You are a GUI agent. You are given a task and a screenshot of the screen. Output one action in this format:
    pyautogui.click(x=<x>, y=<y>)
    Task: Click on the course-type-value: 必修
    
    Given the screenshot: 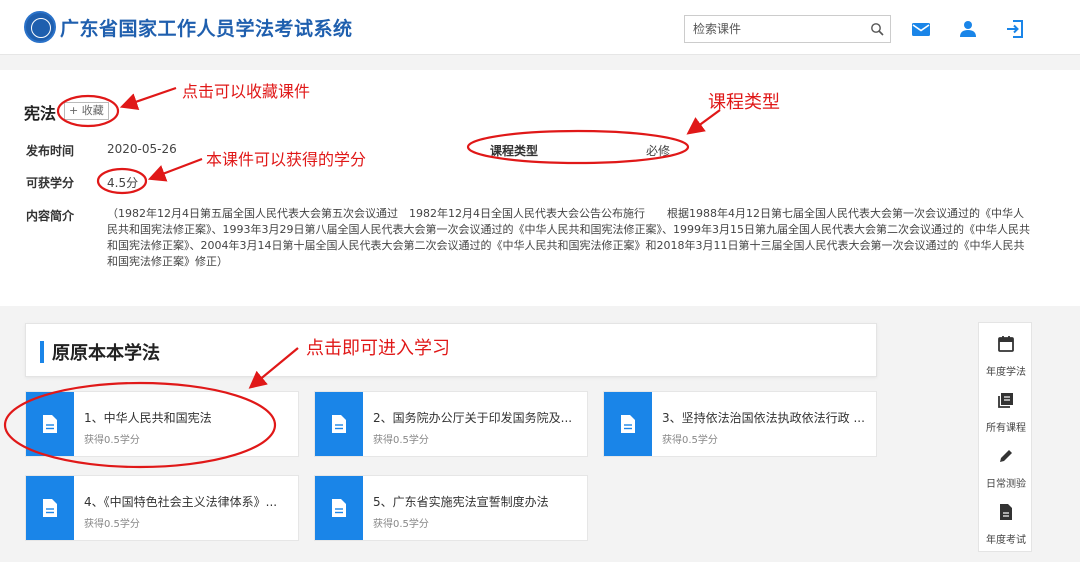 What is the action you would take?
    pyautogui.click(x=658, y=151)
    